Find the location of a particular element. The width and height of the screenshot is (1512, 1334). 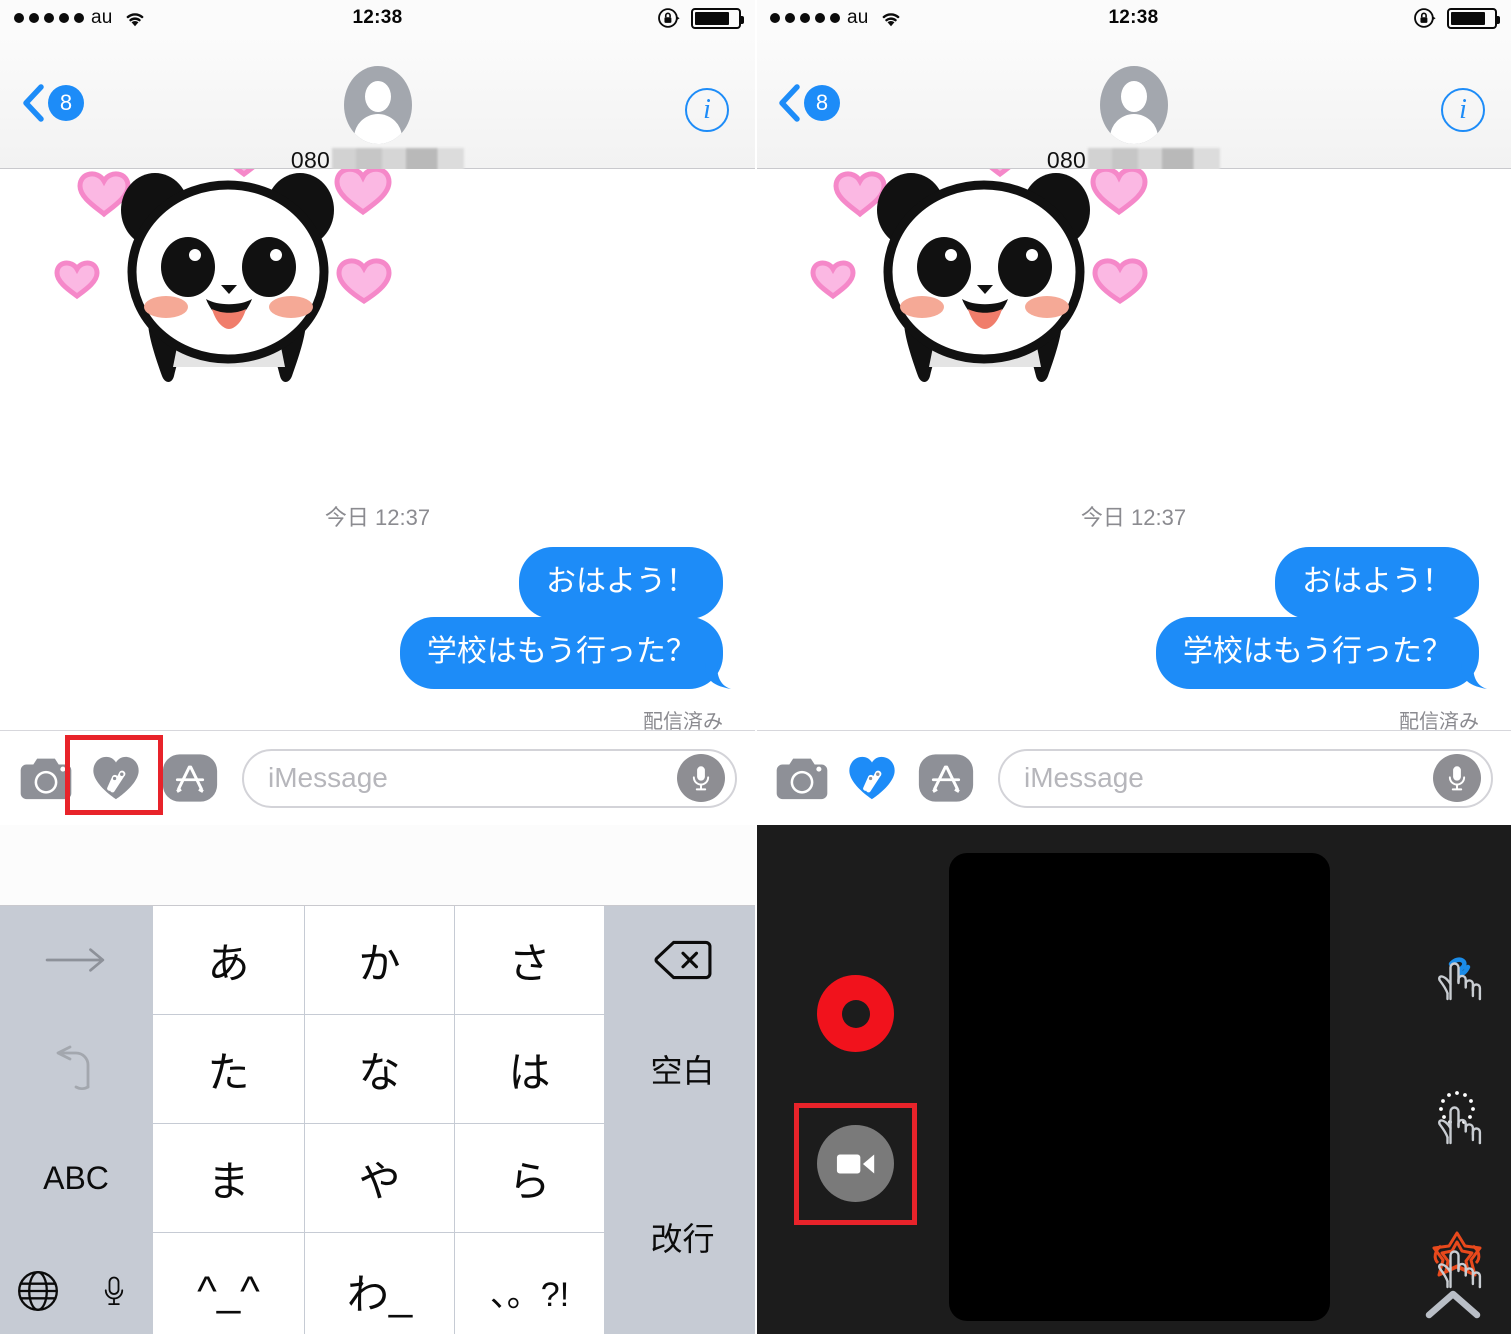

key-emoticon: ^_^ is located at coordinates (228, 1283).